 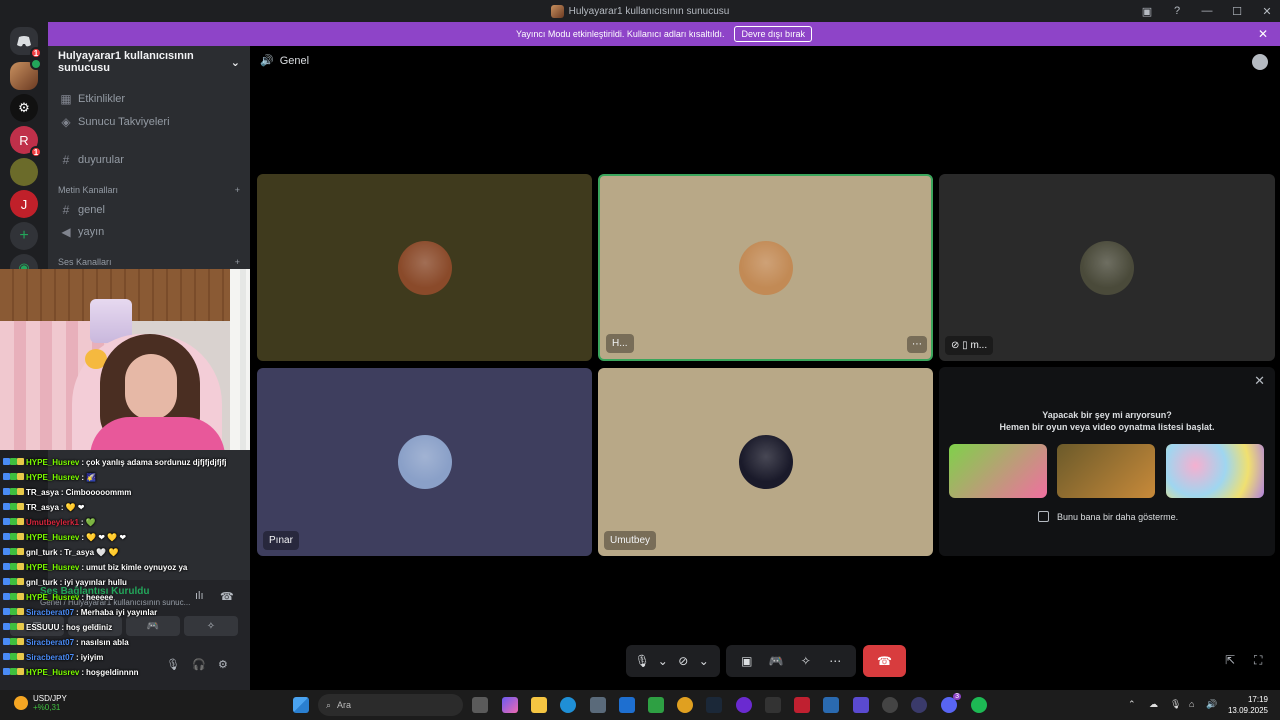 I want to click on ticker-icon, so click(x=21, y=703).